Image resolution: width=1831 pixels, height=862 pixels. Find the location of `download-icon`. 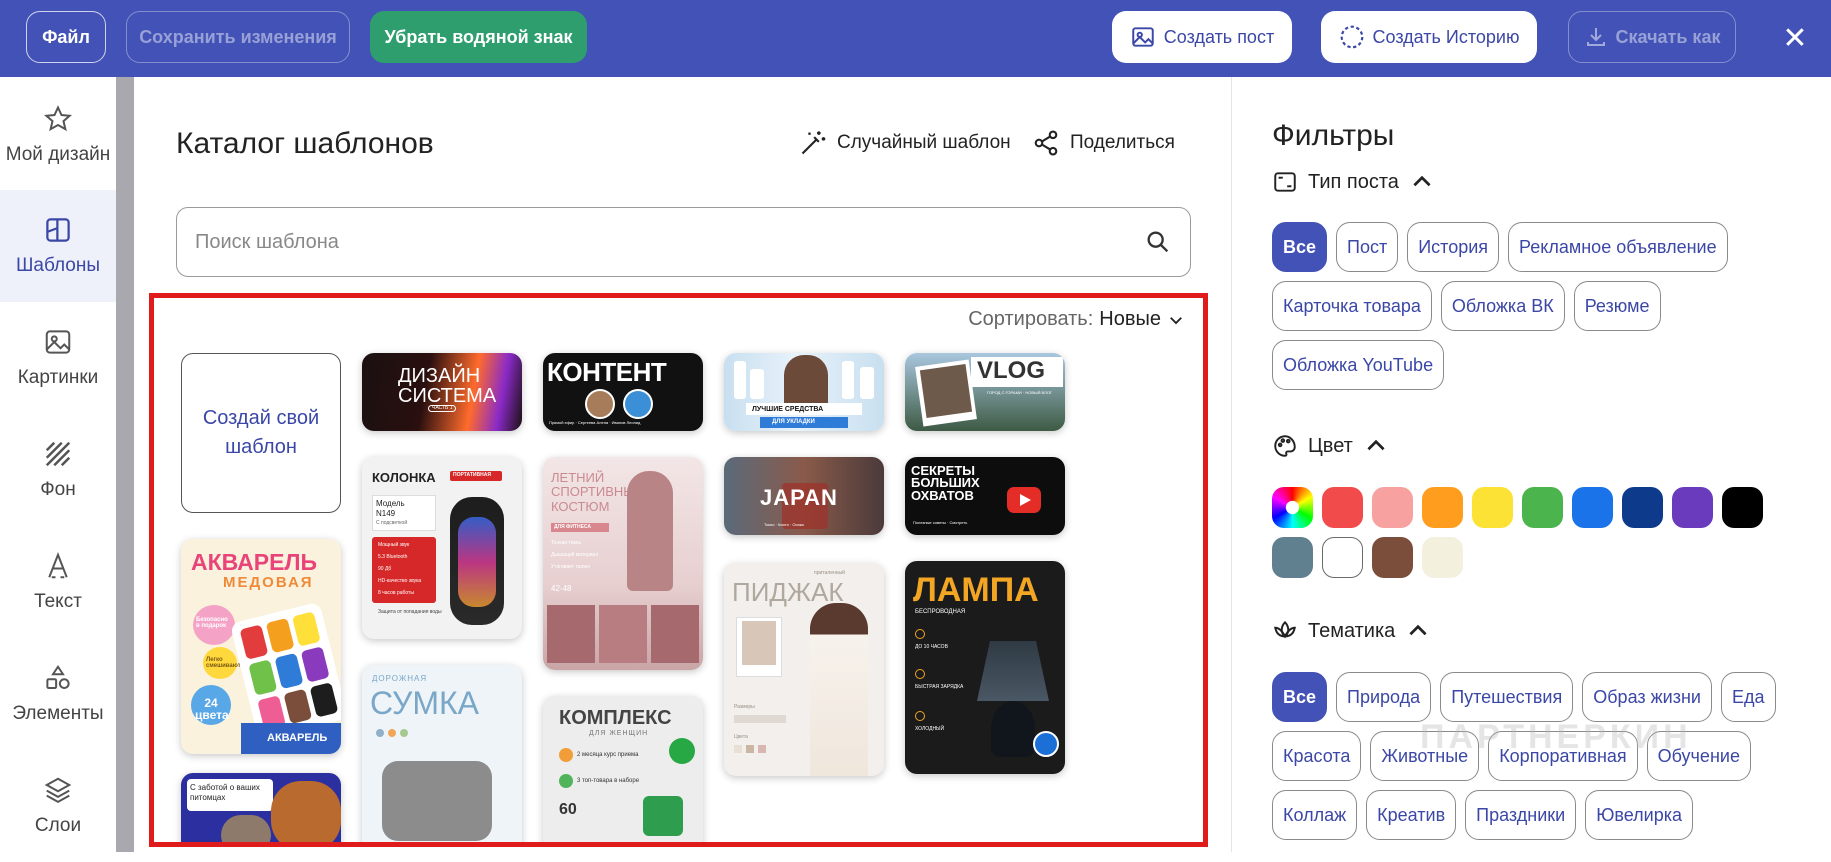

download-icon is located at coordinates (1595, 37).